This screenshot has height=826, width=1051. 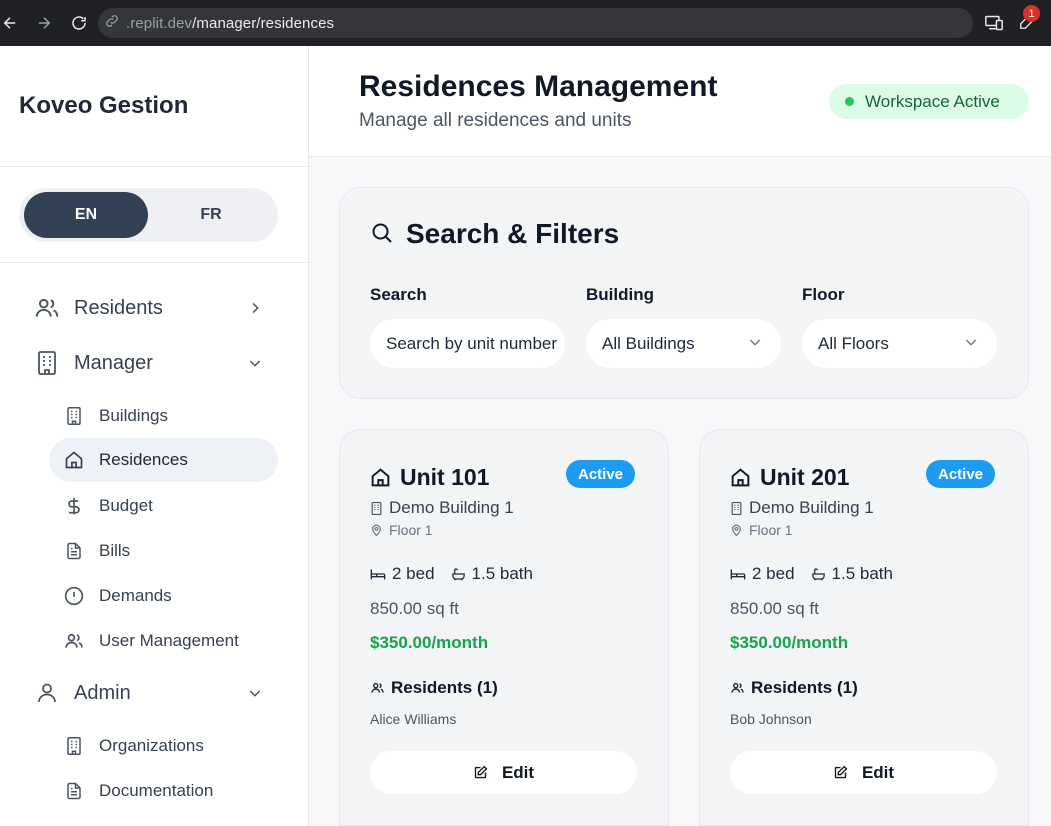 I want to click on unit-title: Unit 201, so click(x=805, y=477).